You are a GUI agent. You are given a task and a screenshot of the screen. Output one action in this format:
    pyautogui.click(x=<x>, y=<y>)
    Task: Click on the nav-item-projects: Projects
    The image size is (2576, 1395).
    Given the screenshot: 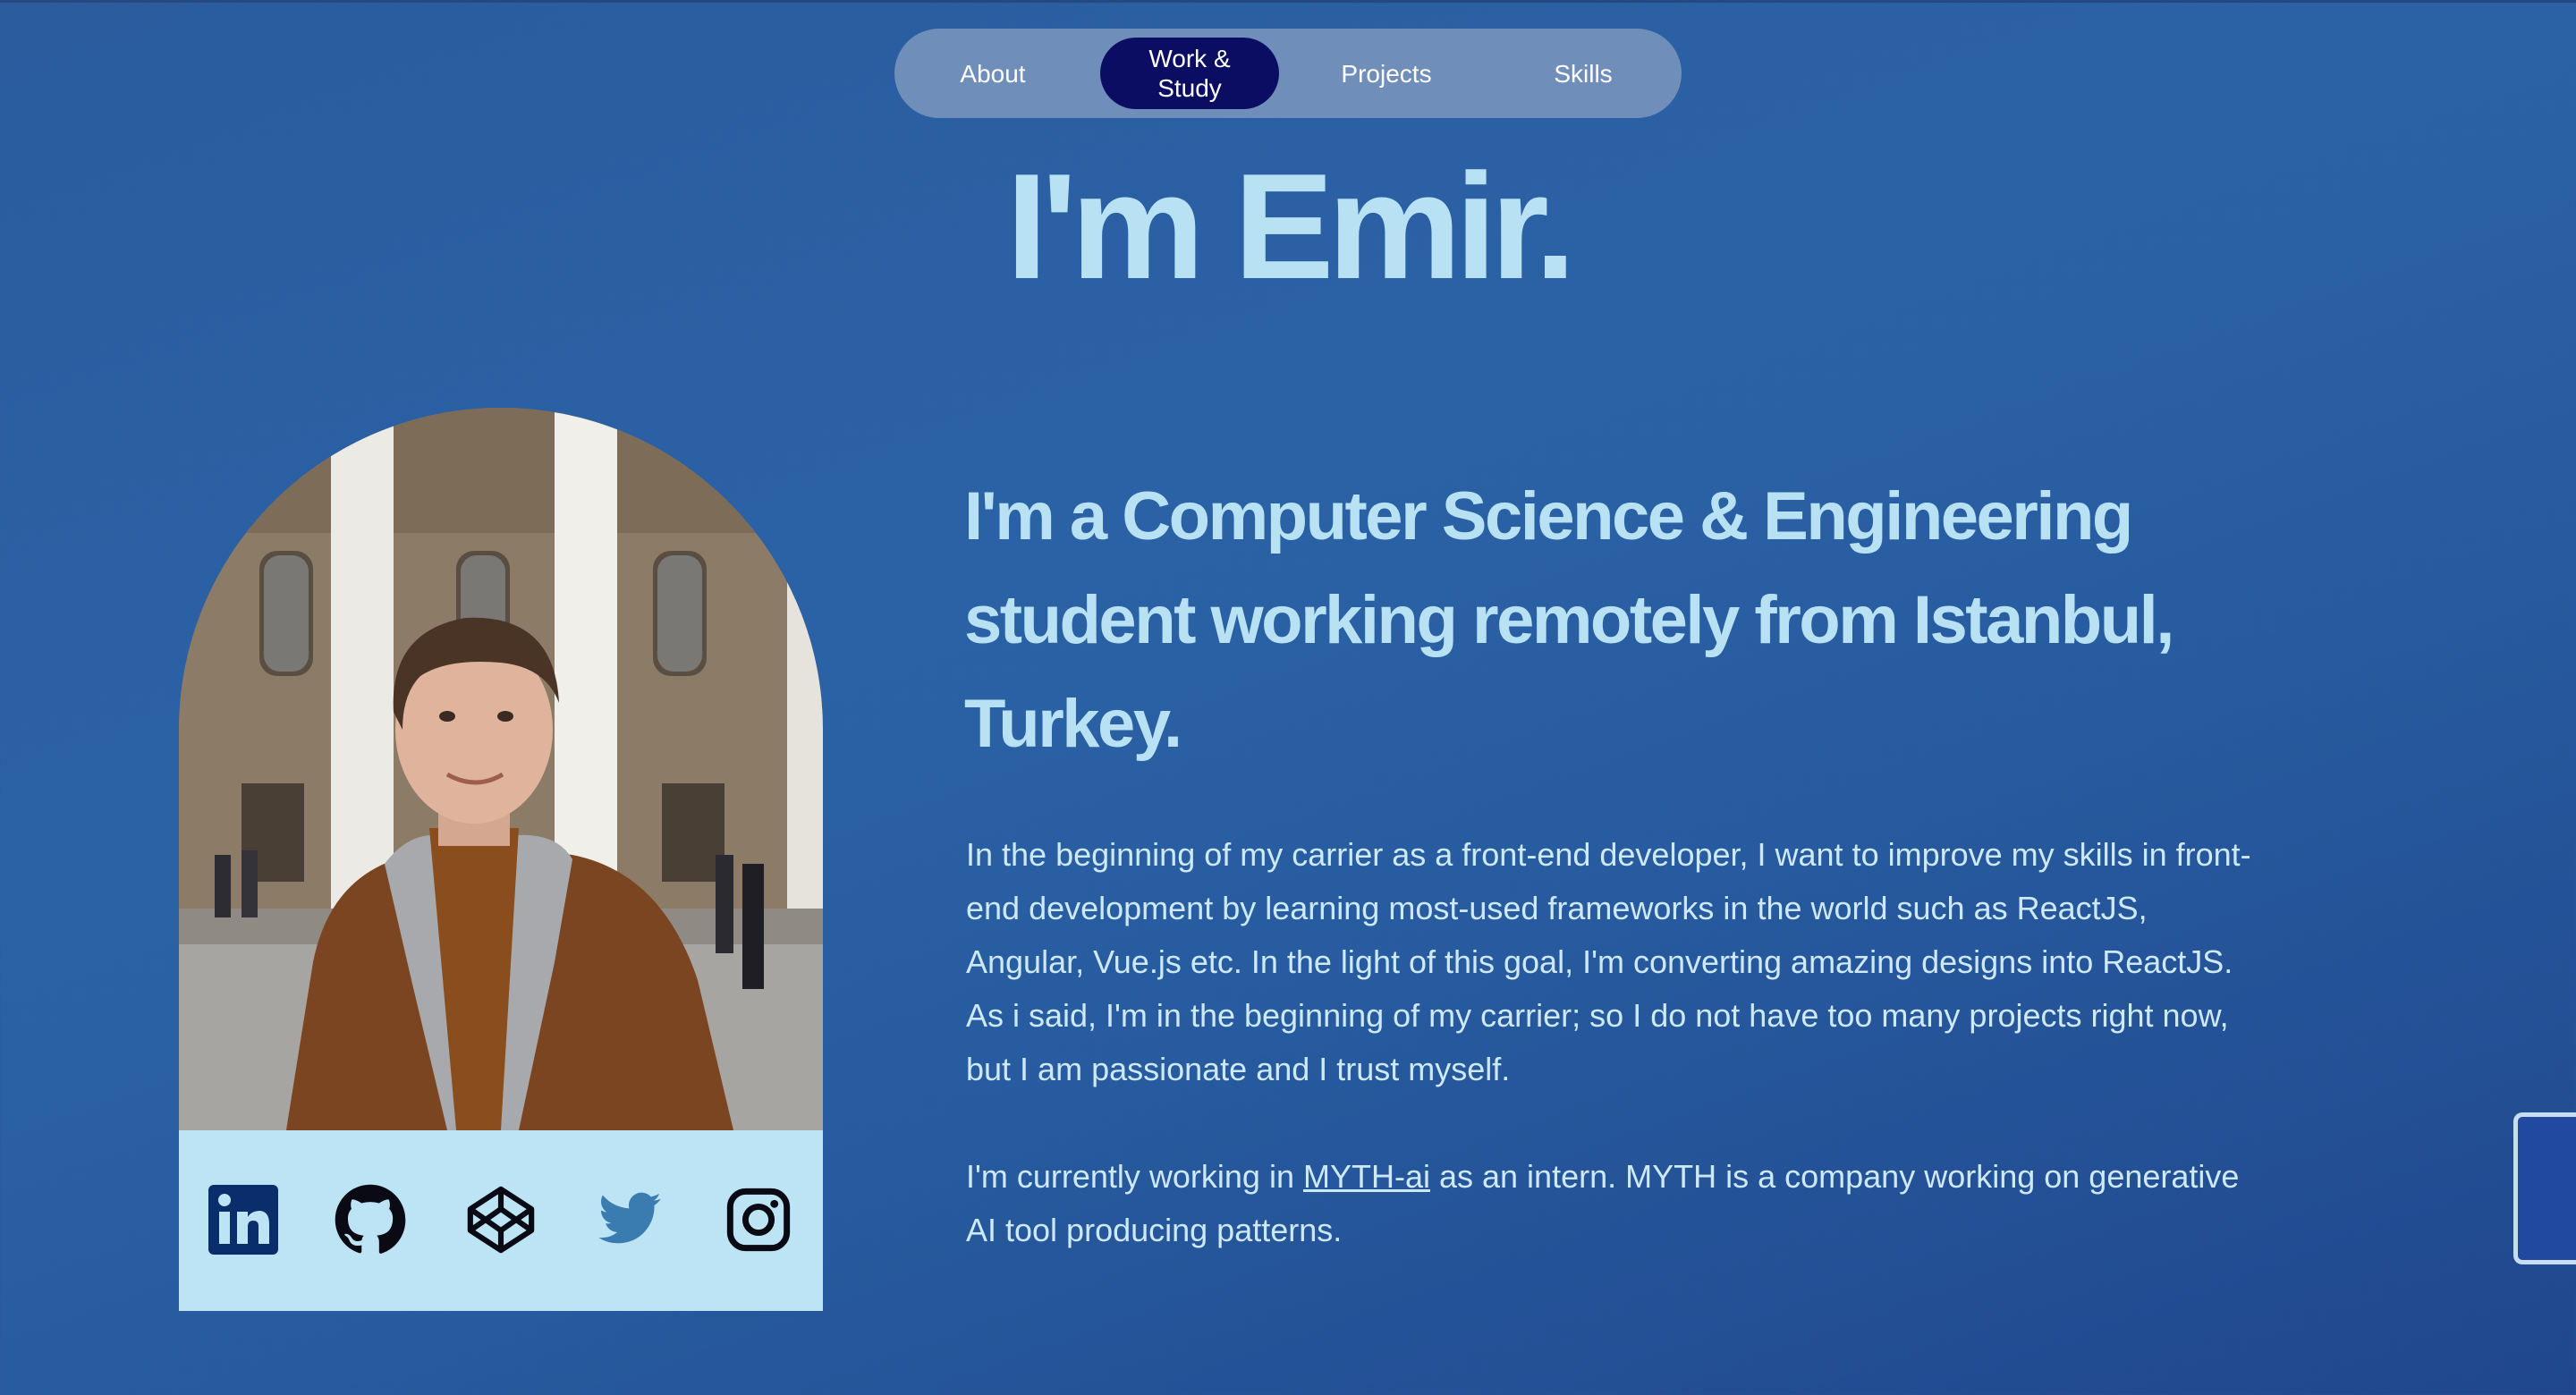 What is the action you would take?
    pyautogui.click(x=1386, y=73)
    